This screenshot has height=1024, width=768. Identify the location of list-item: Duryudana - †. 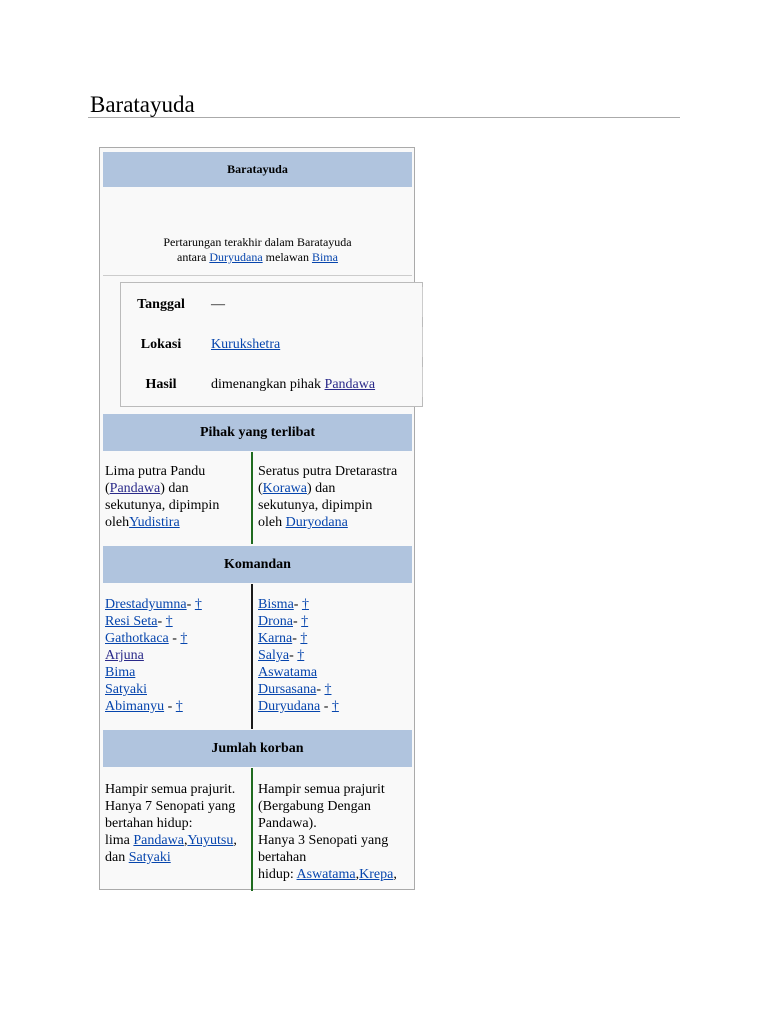
(337, 706).